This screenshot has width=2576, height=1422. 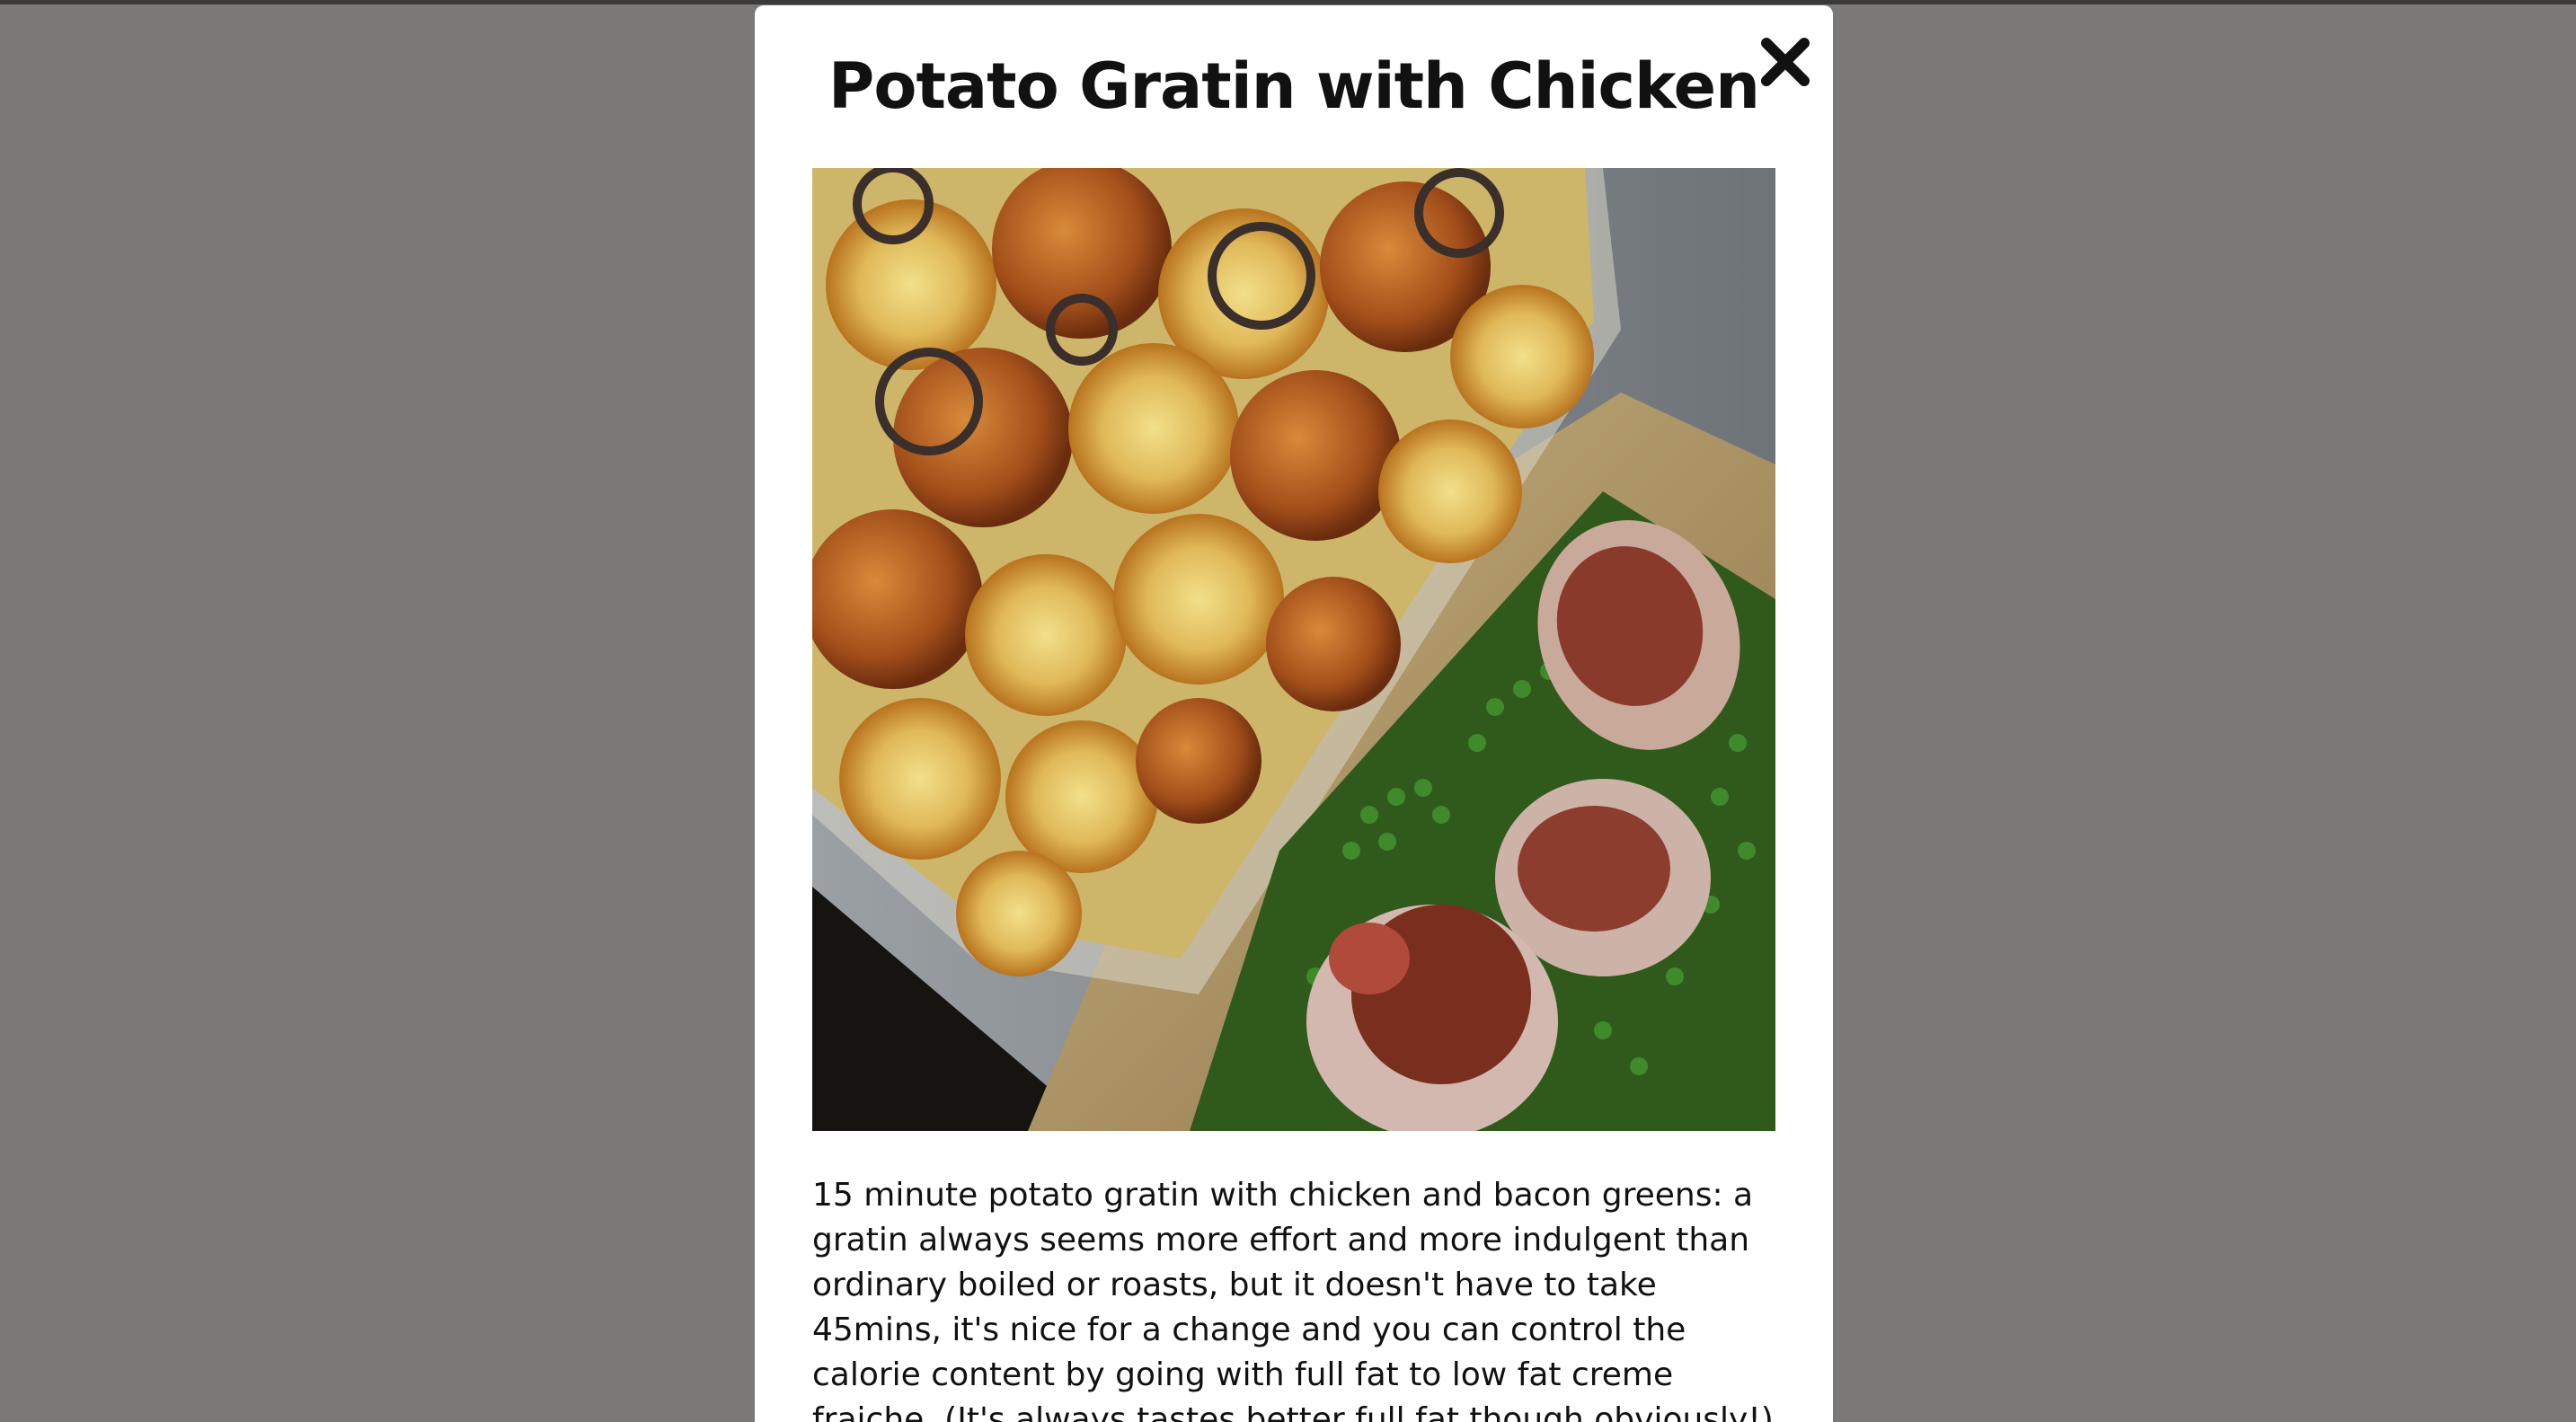 I want to click on close-button, so click(x=1785, y=62).